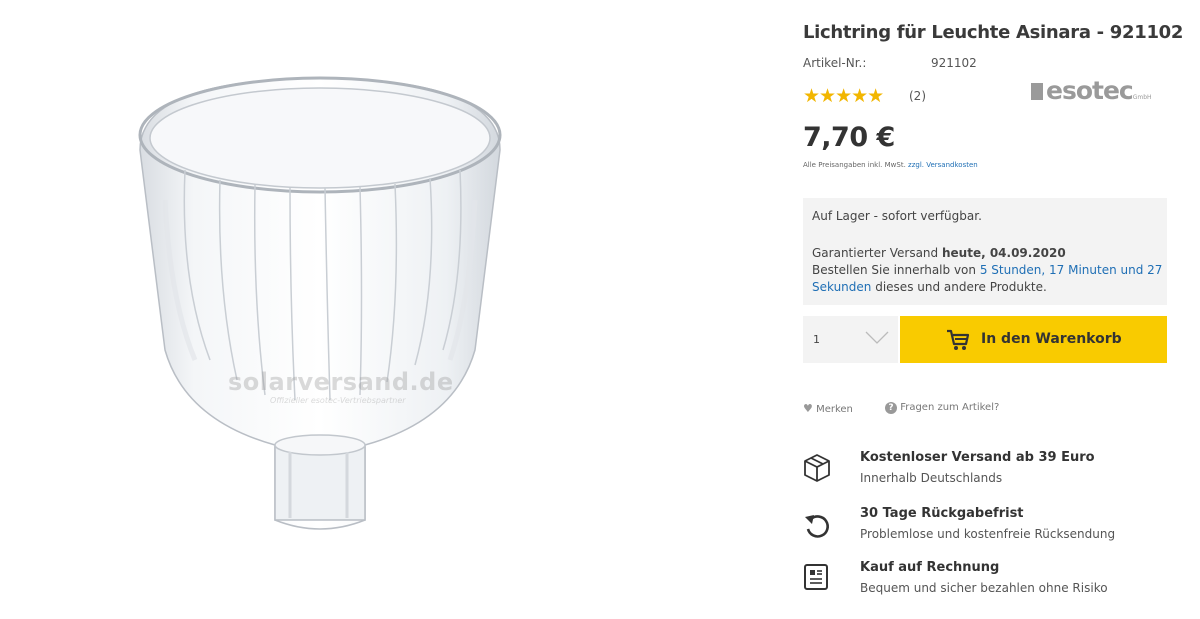 This screenshot has width=1200, height=619. What do you see at coordinates (891, 408) in the screenshot?
I see `question-icon: ?` at bounding box center [891, 408].